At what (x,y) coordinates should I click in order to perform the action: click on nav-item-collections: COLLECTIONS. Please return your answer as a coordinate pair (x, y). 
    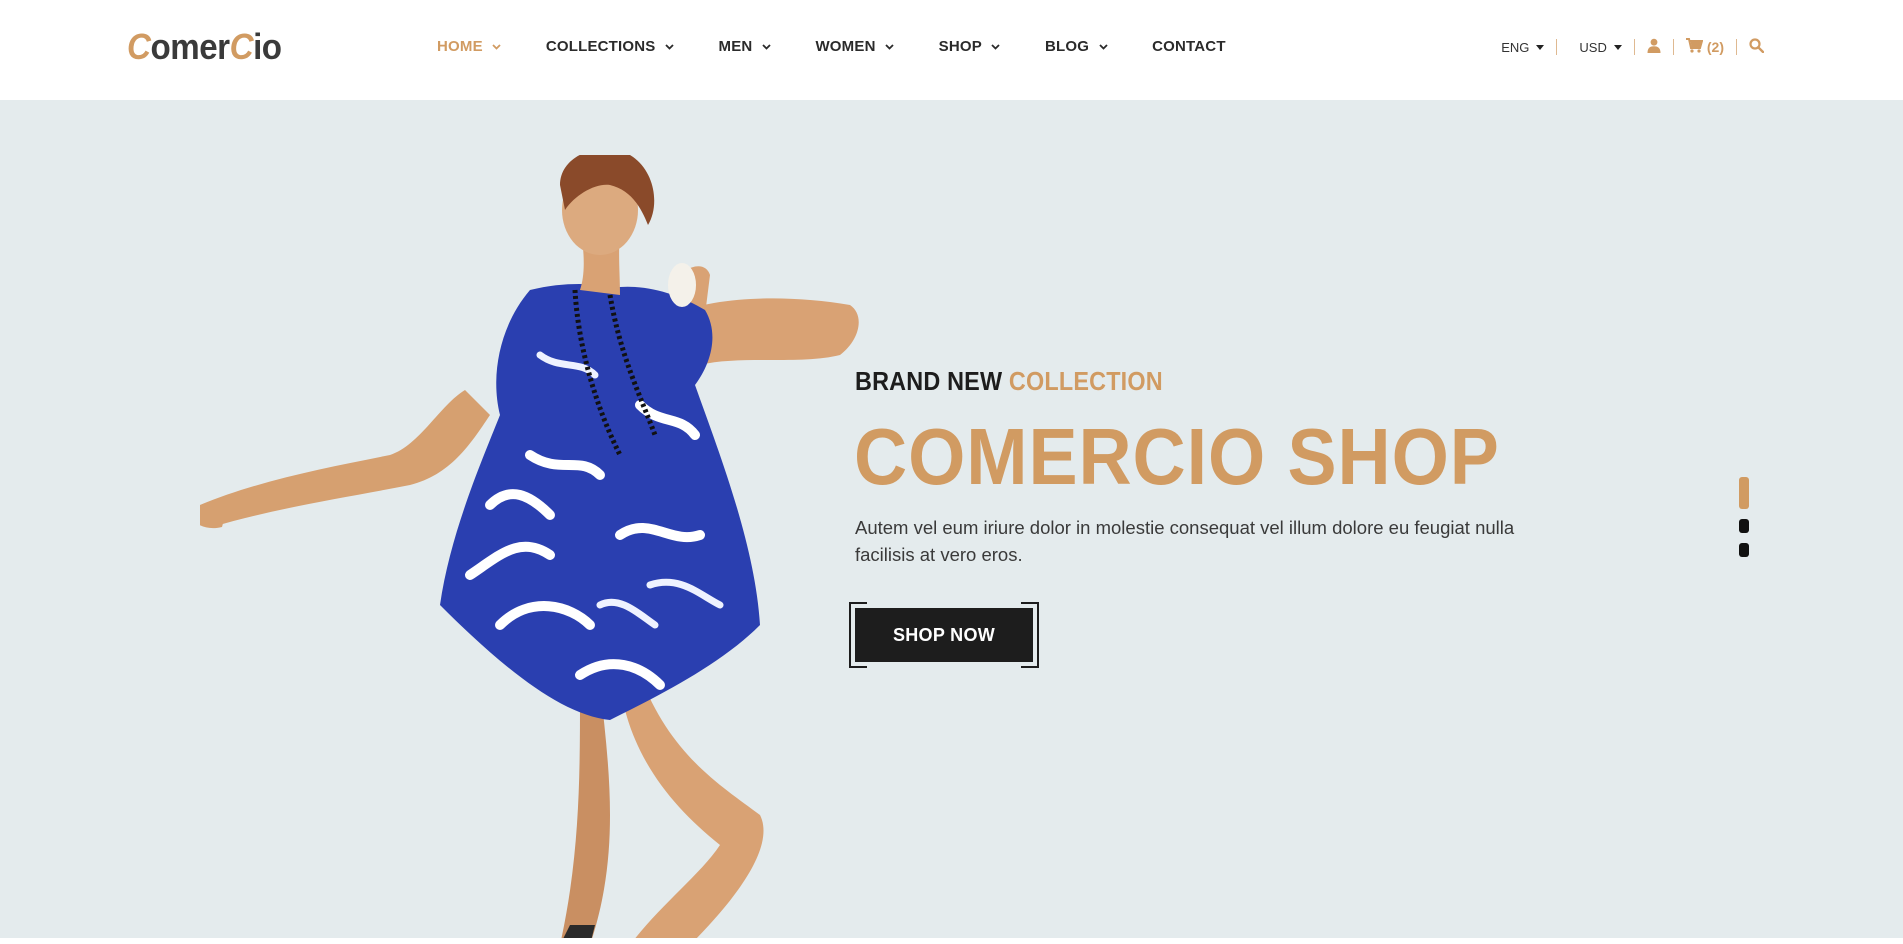
    Looking at the image, I should click on (610, 46).